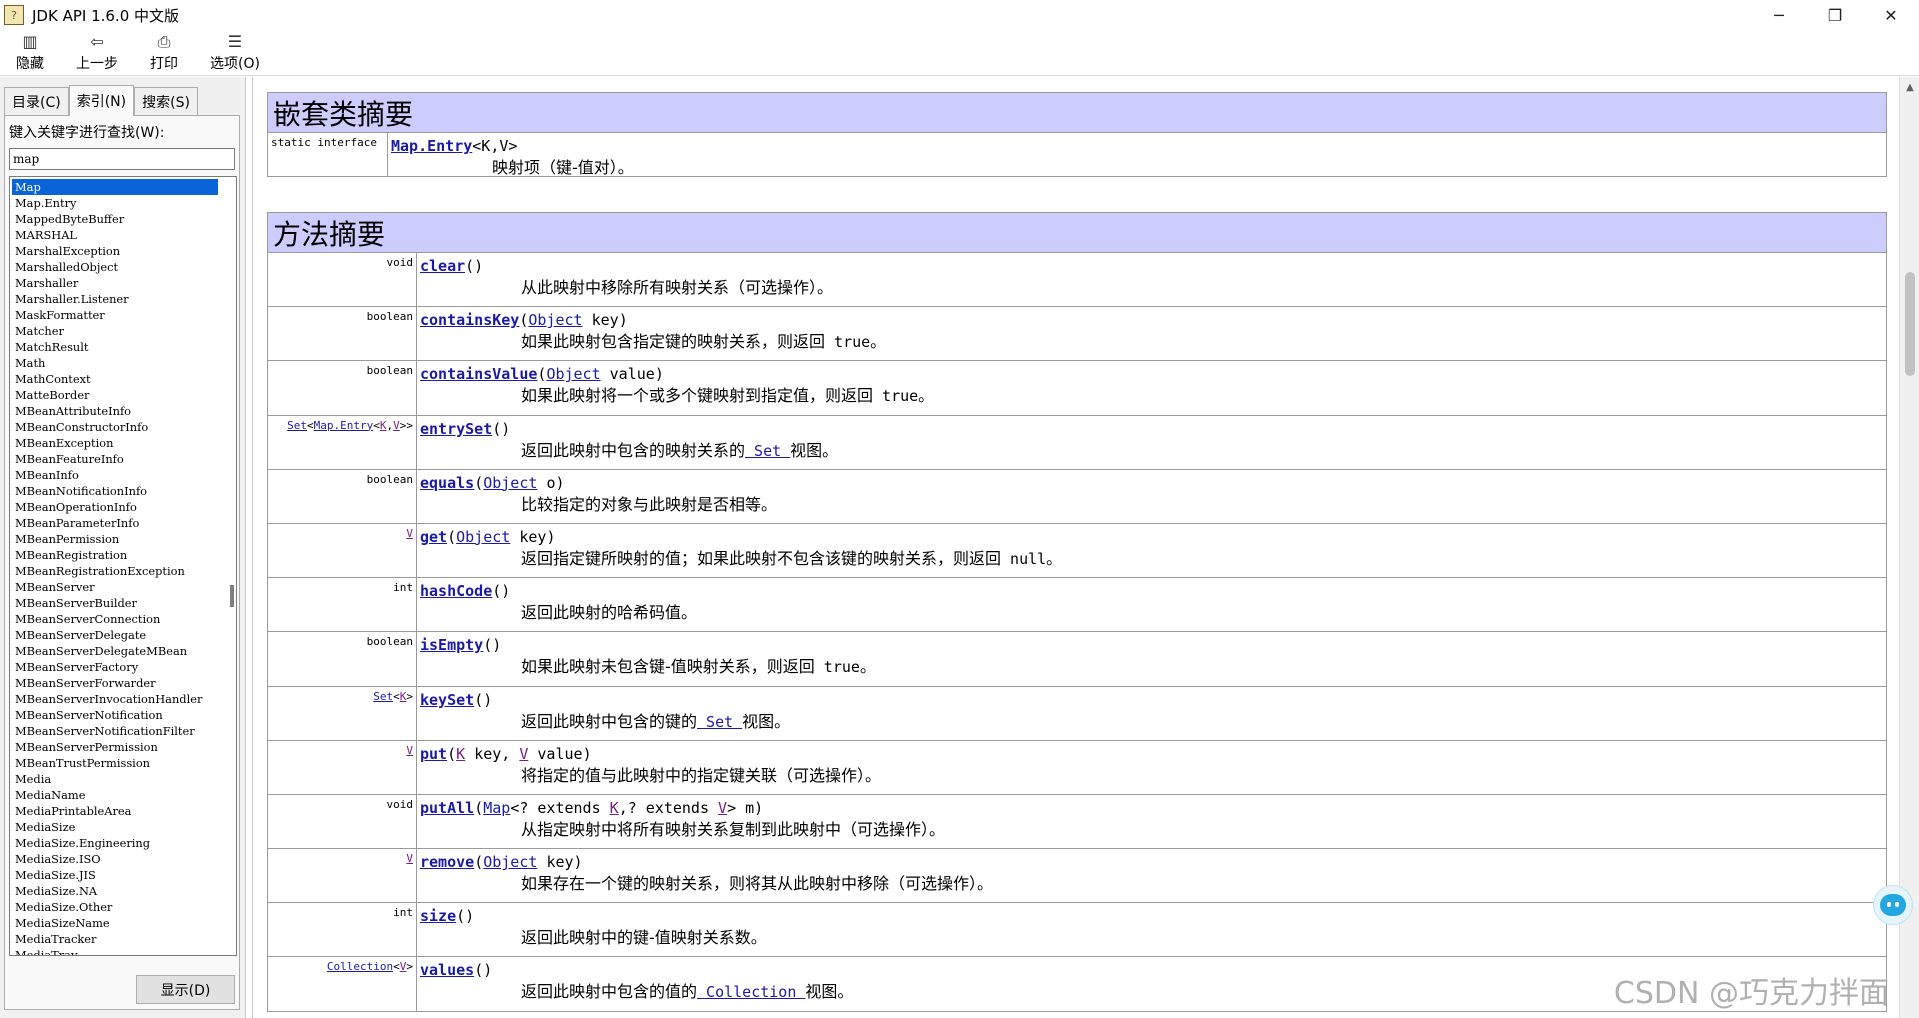  Describe the element at coordinates (496, 808) in the screenshot. I see `param-type-link: Map` at that location.